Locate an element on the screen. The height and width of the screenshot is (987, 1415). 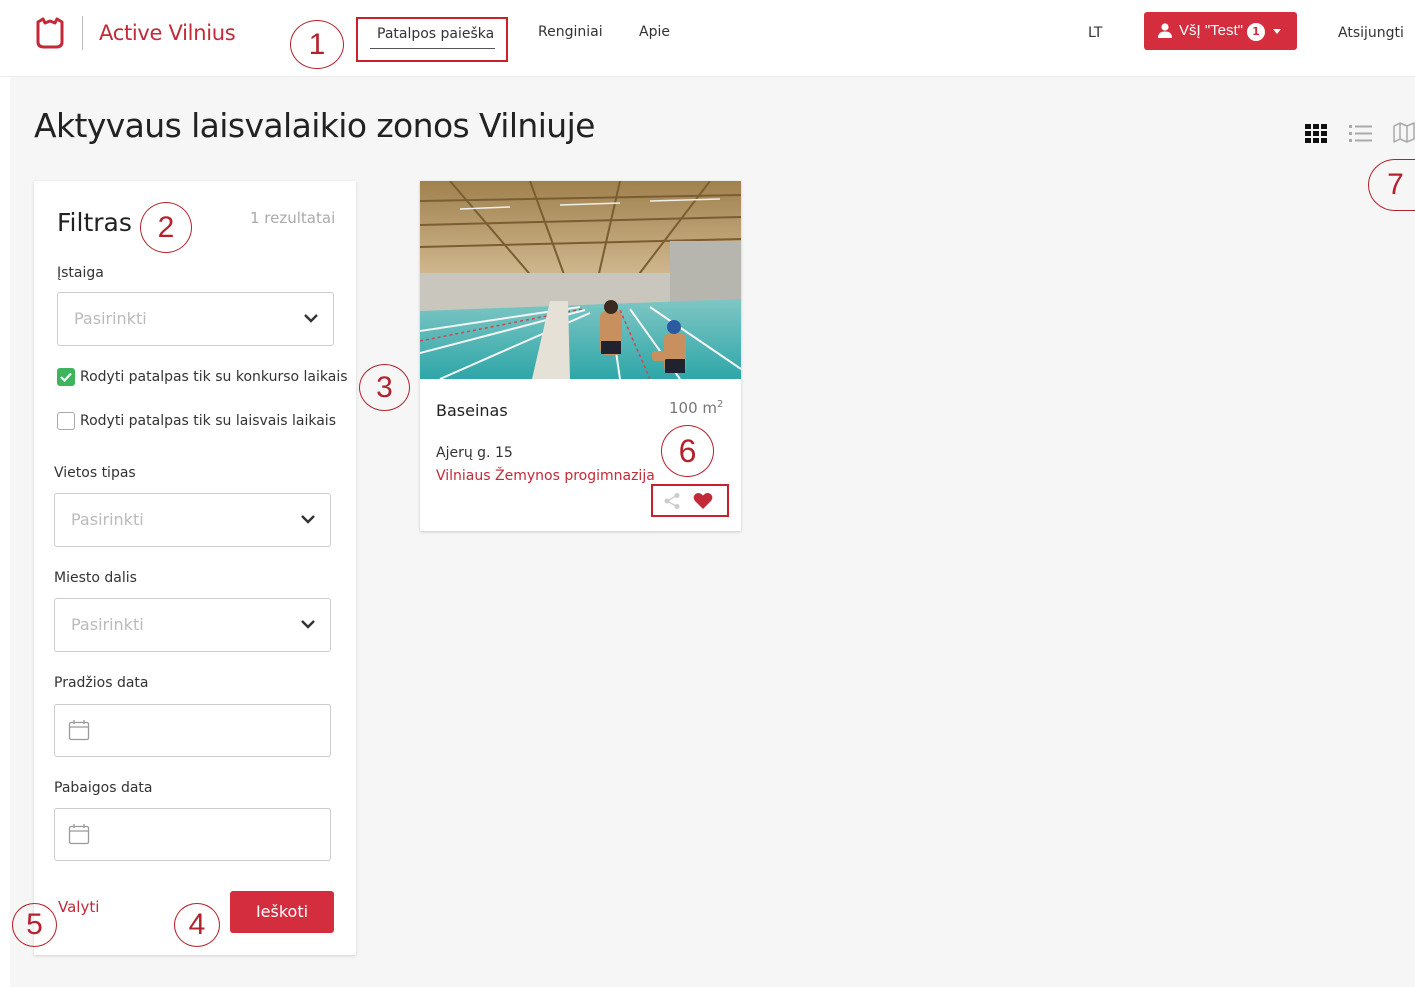
caret-down-icon is located at coordinates (1277, 31).